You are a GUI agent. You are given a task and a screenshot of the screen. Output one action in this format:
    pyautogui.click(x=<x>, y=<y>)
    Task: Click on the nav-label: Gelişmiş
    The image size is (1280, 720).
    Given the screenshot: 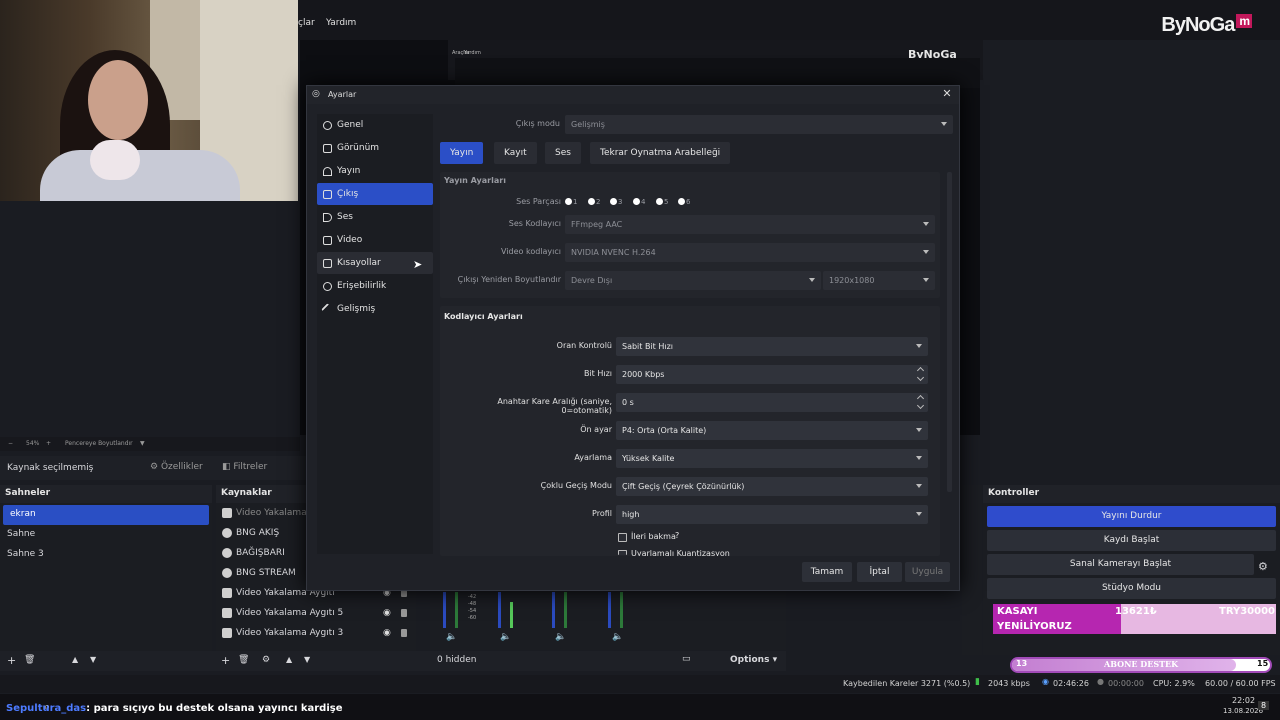 What is the action you would take?
    pyautogui.click(x=356, y=309)
    